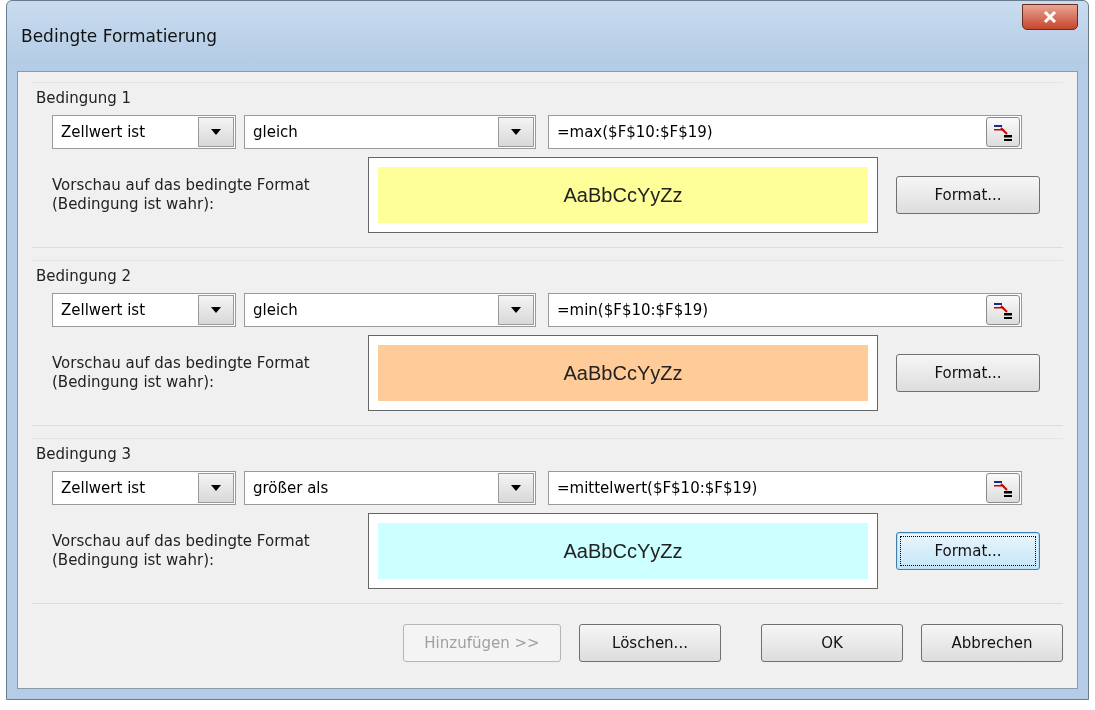 The height and width of the screenshot is (710, 1095). What do you see at coordinates (785, 132) in the screenshot?
I see `formula-field: =max($F$10:$F$19)` at bounding box center [785, 132].